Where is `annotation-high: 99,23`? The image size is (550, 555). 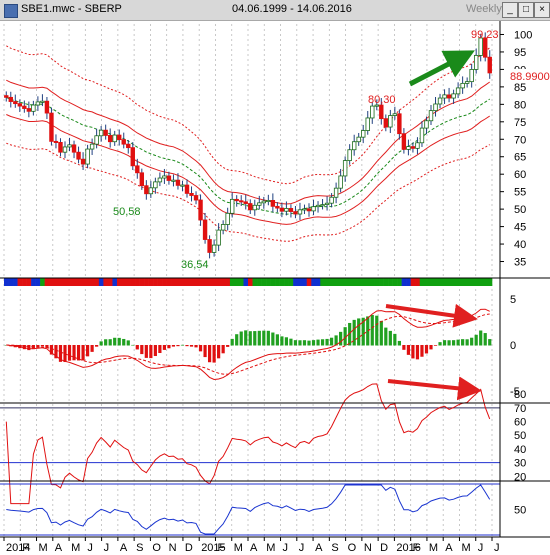
annotation-high: 99,23 is located at coordinates (485, 35).